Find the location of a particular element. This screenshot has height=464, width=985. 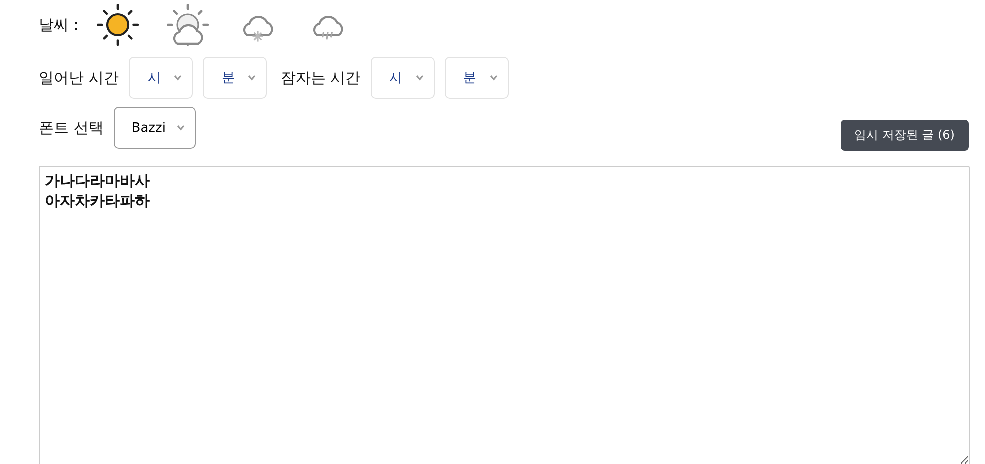

font-dropdown: Bazzi is located at coordinates (155, 128).